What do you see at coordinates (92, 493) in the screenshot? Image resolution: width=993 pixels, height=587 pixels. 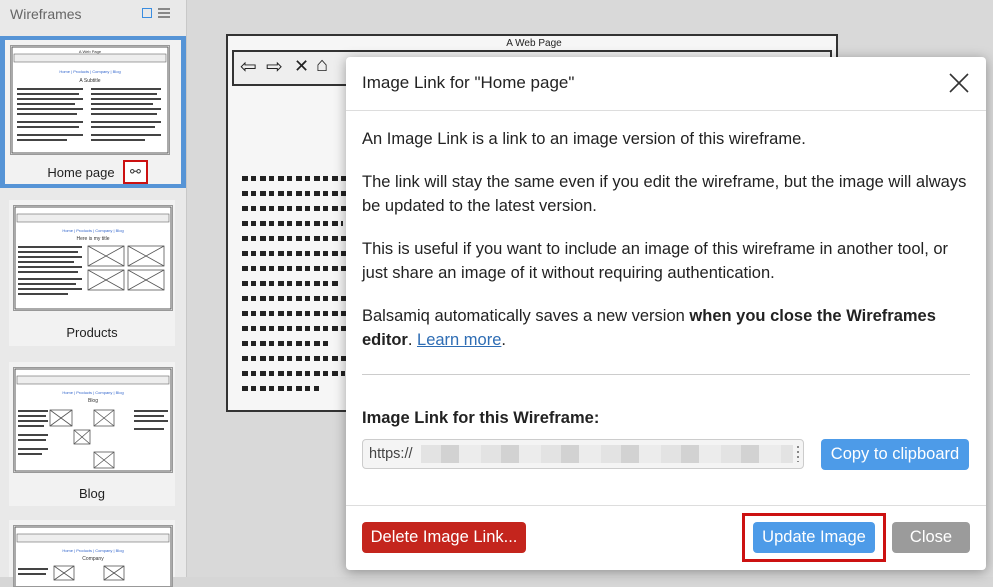 I see `sidebar-item-label: Blog` at bounding box center [92, 493].